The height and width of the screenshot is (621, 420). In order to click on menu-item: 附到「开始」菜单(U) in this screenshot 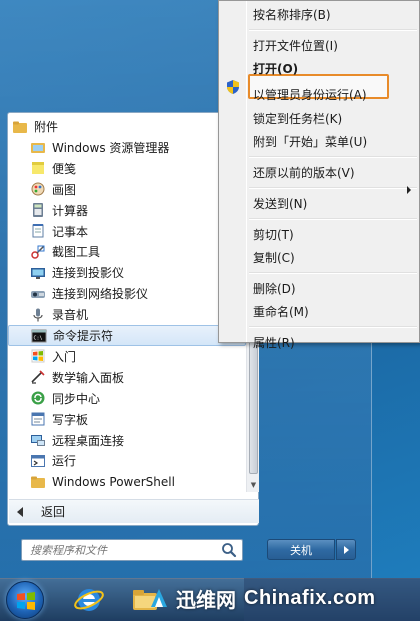, I will do `click(310, 141)`.